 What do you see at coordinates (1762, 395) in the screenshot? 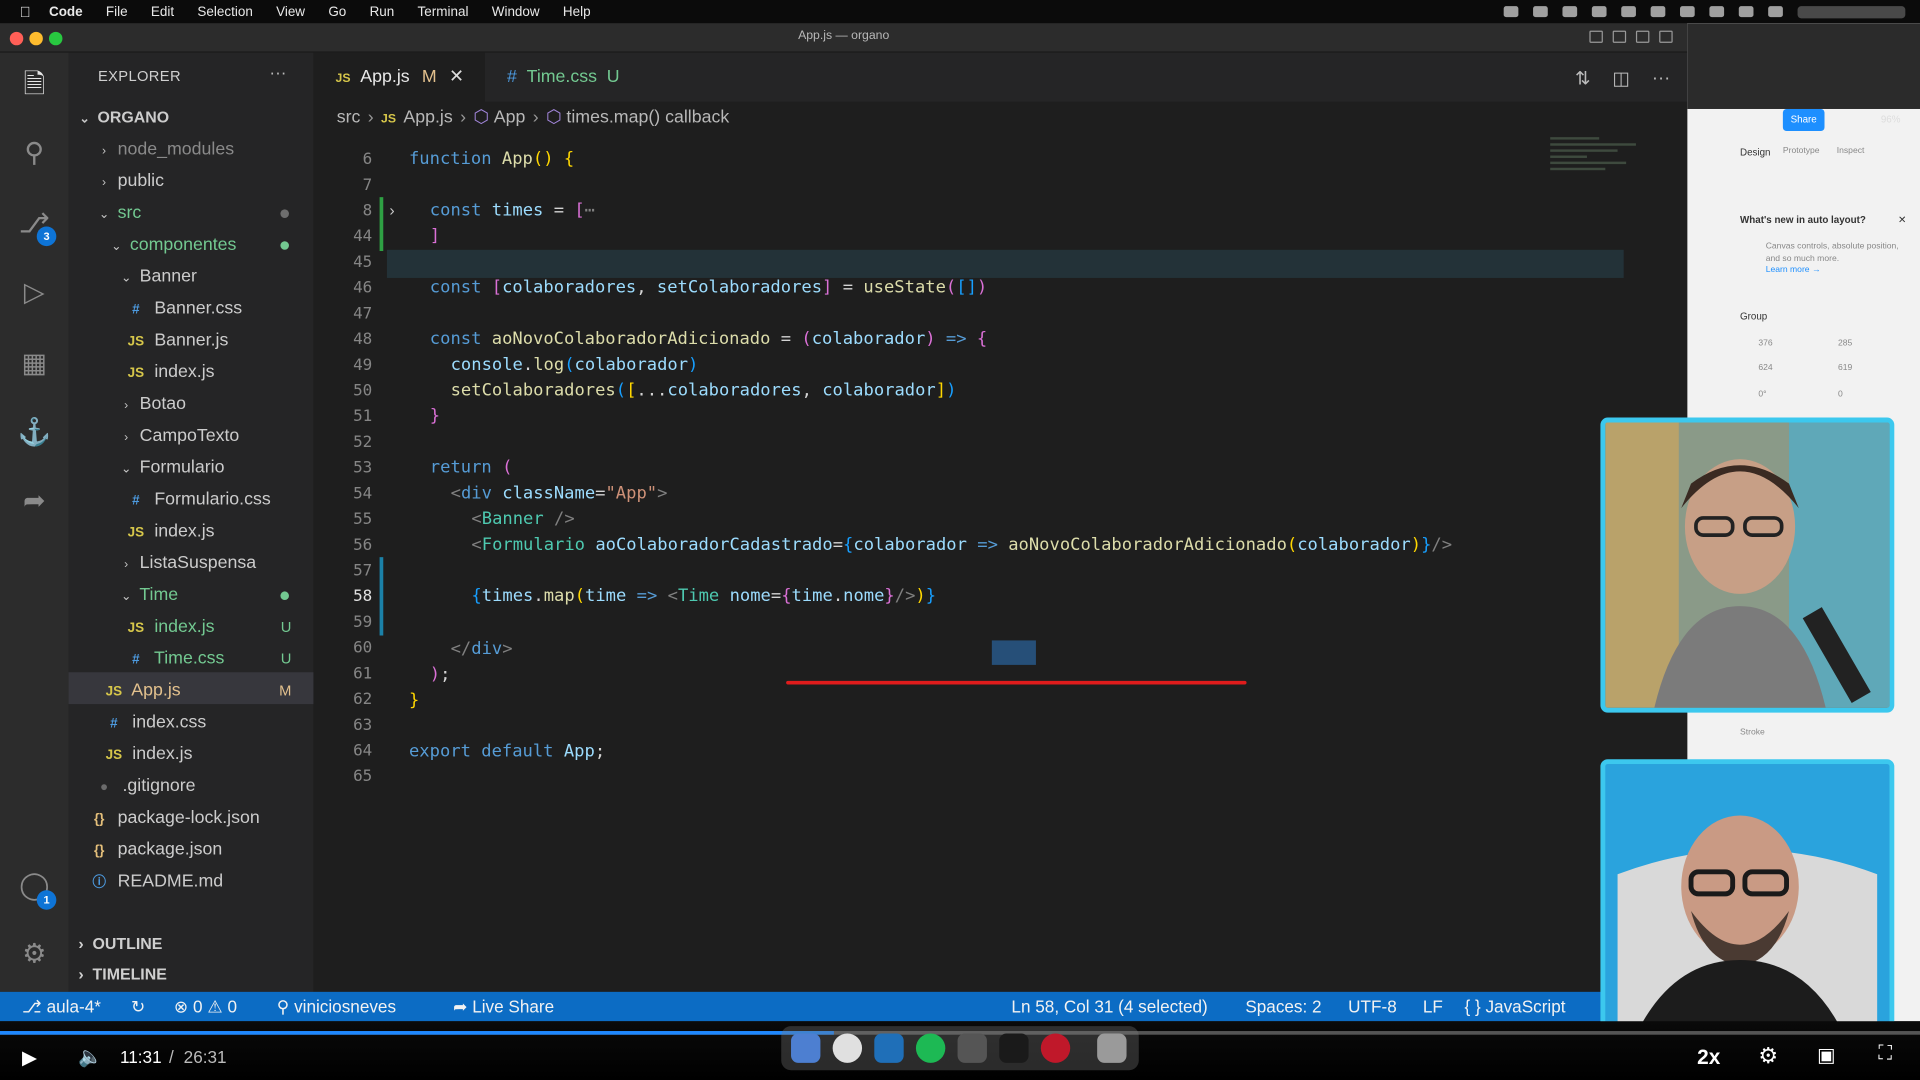
I see `rotation-value: 0°` at bounding box center [1762, 395].